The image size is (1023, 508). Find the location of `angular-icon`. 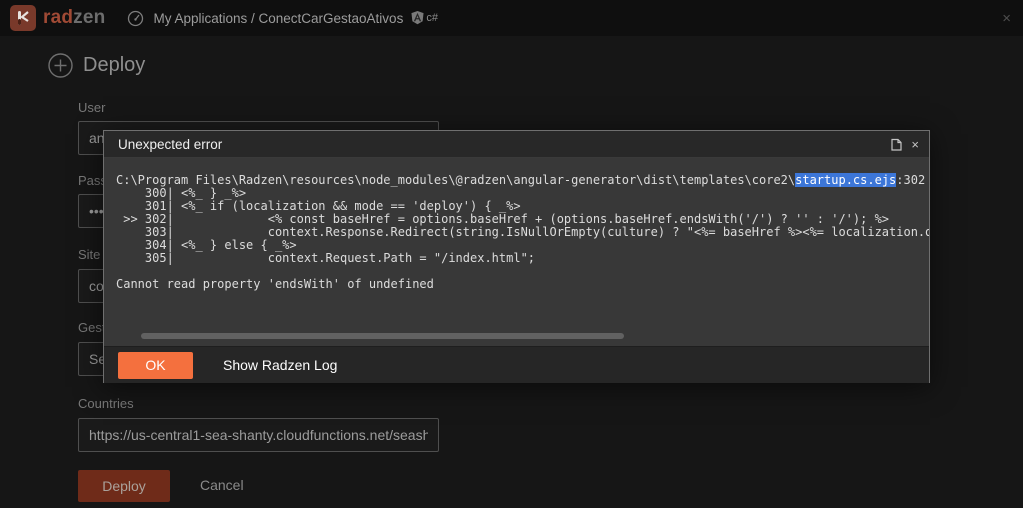

angular-icon is located at coordinates (417, 18).